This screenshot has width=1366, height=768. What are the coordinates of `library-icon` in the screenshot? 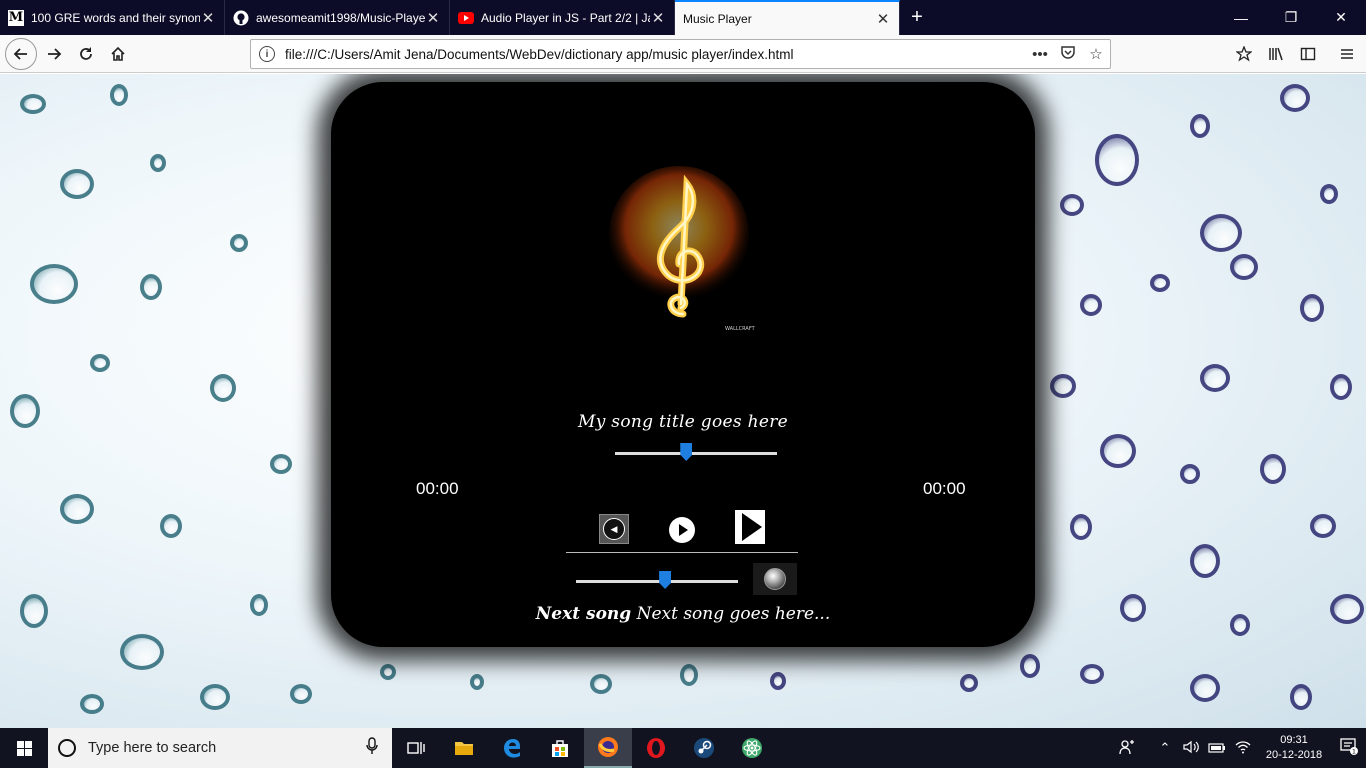 It's located at (1276, 54).